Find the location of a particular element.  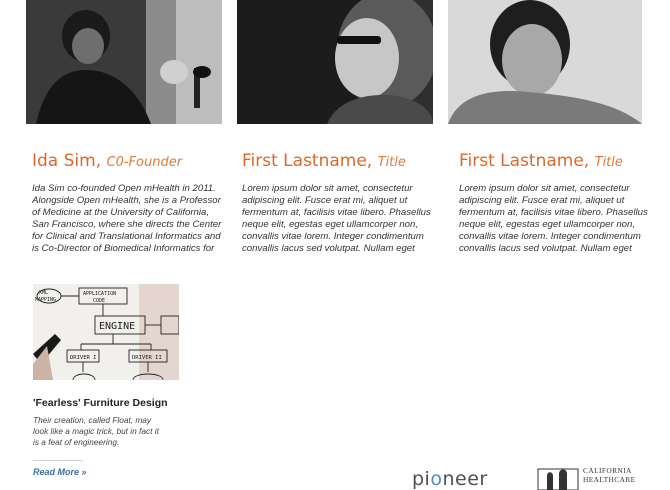

pioneer-logo-text-a: pi is located at coordinates (421, 479).